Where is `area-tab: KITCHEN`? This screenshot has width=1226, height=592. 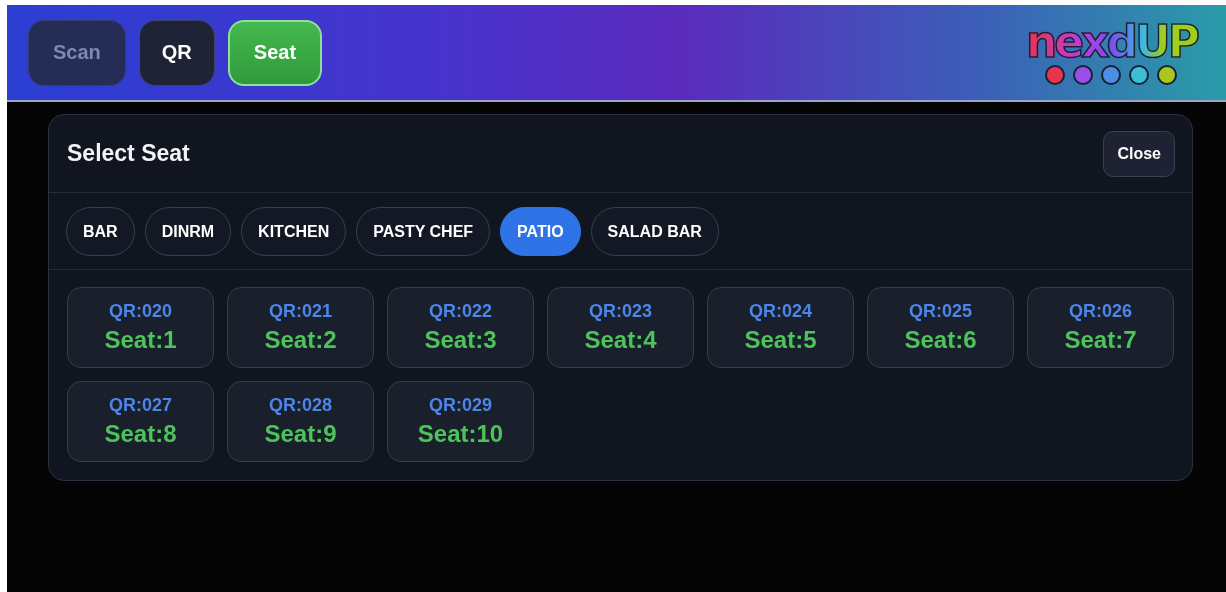
area-tab: KITCHEN is located at coordinates (294, 231).